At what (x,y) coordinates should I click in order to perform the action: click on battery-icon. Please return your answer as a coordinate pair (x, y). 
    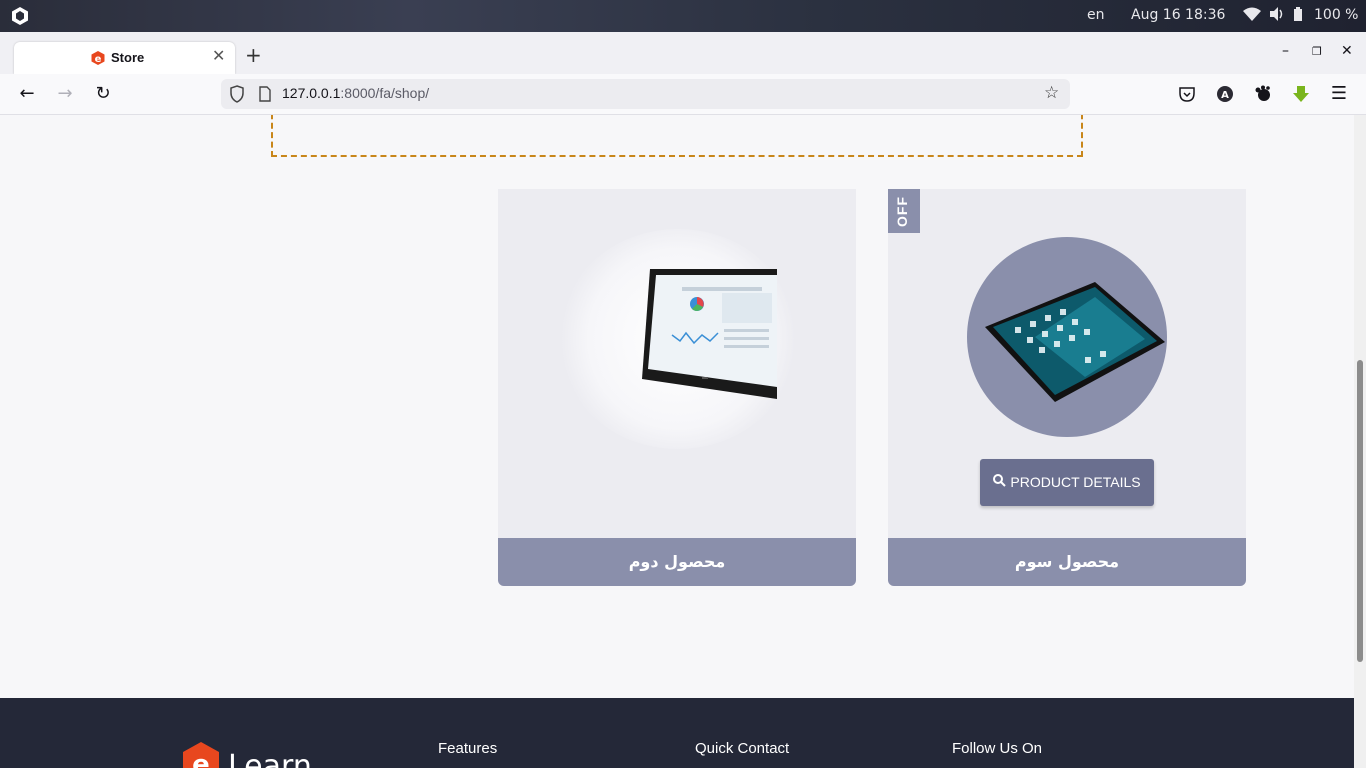
    Looking at the image, I should click on (1298, 14).